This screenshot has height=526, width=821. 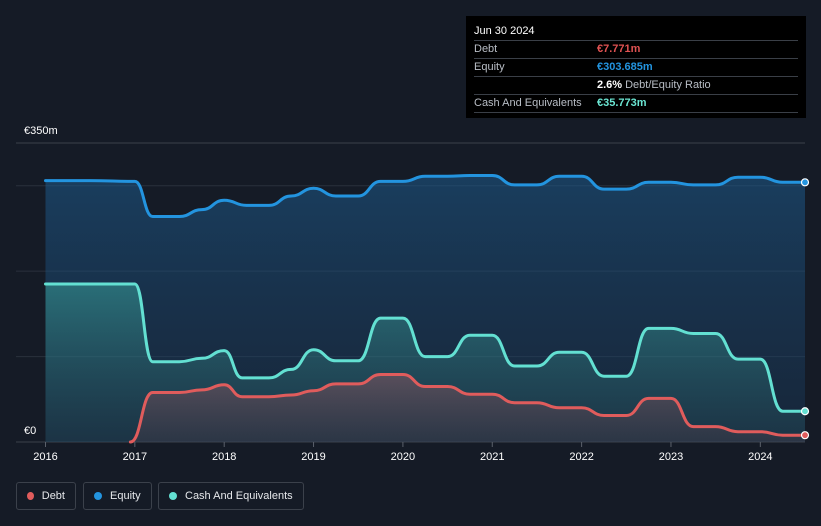 I want to click on equity-end-point, so click(x=805, y=182).